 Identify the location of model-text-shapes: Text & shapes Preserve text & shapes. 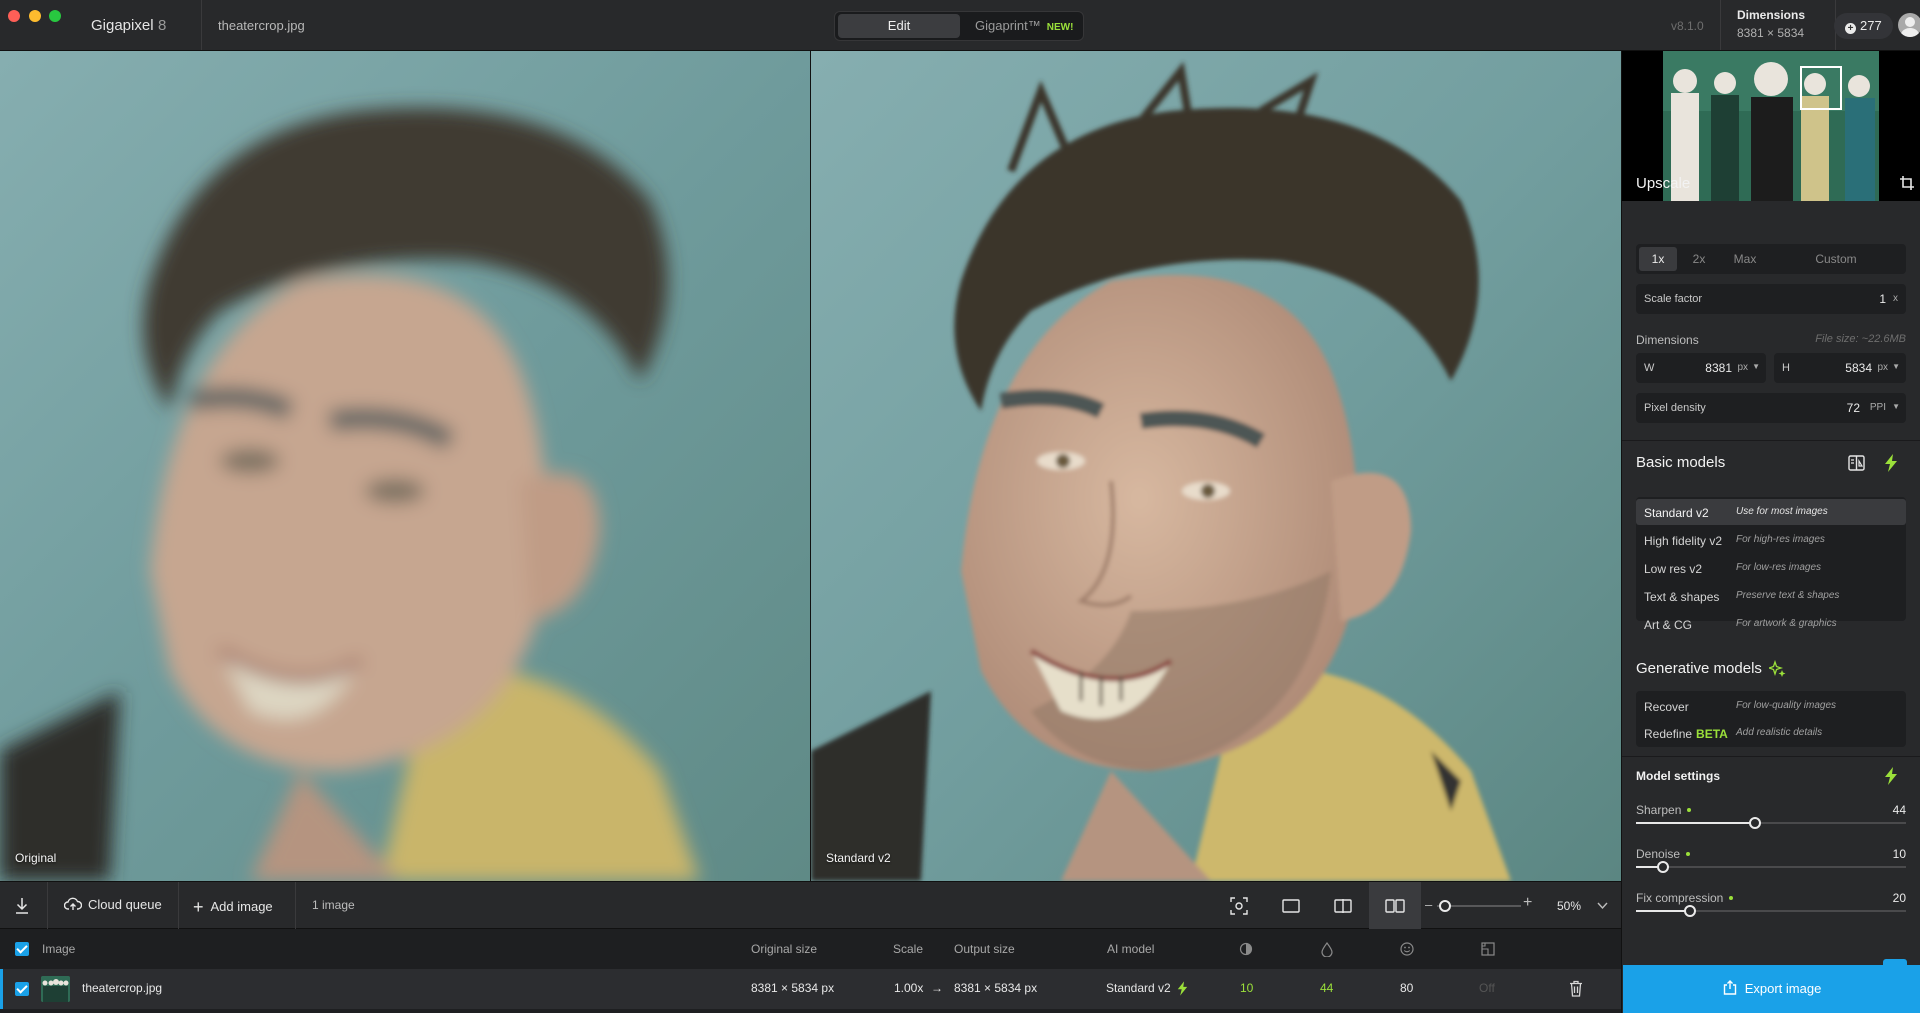
(1771, 596).